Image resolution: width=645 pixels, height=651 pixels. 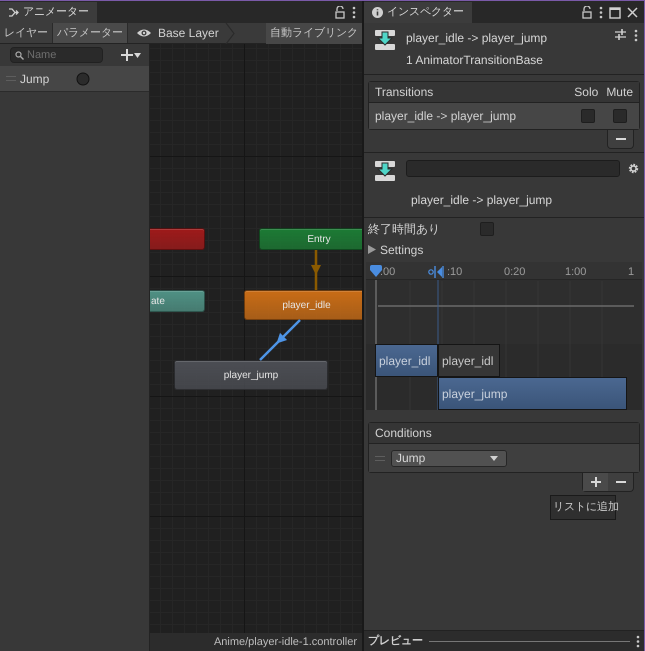 I want to click on column-header: Solo, so click(x=586, y=92).